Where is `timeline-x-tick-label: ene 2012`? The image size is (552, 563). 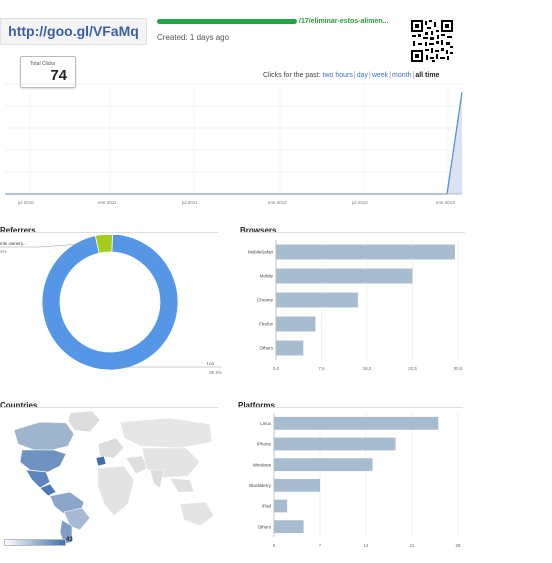
timeline-x-tick-label: ene 2012 is located at coordinates (277, 202).